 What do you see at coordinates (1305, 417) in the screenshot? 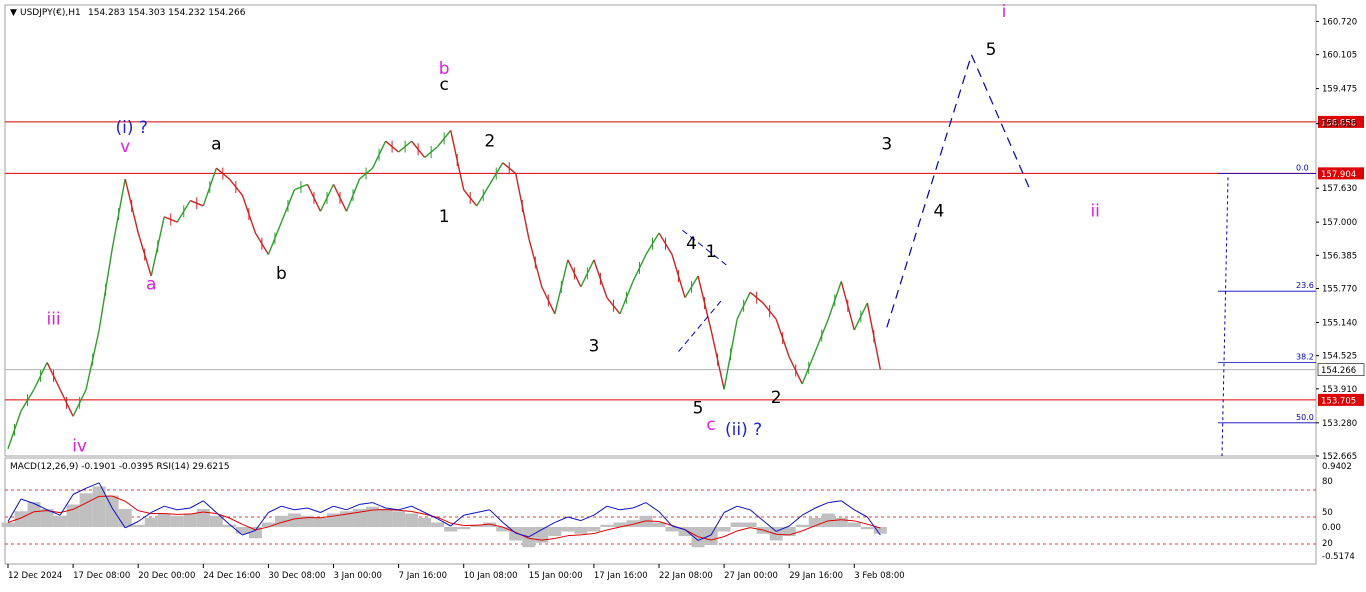
I see `fib-level-label: 50.0` at bounding box center [1305, 417].